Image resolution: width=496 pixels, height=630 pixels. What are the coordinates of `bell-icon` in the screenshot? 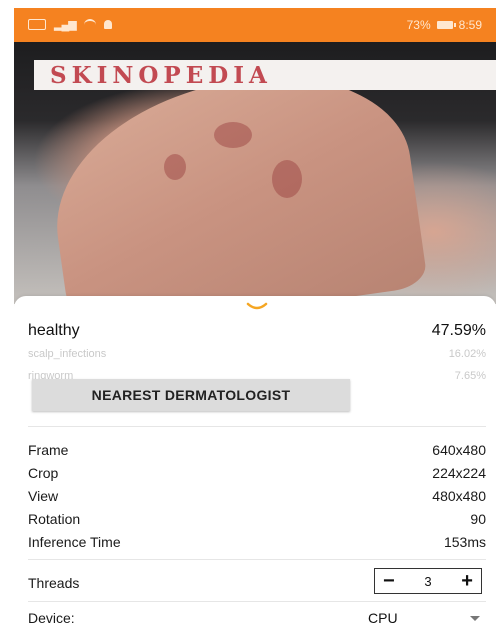 It's located at (107, 24).